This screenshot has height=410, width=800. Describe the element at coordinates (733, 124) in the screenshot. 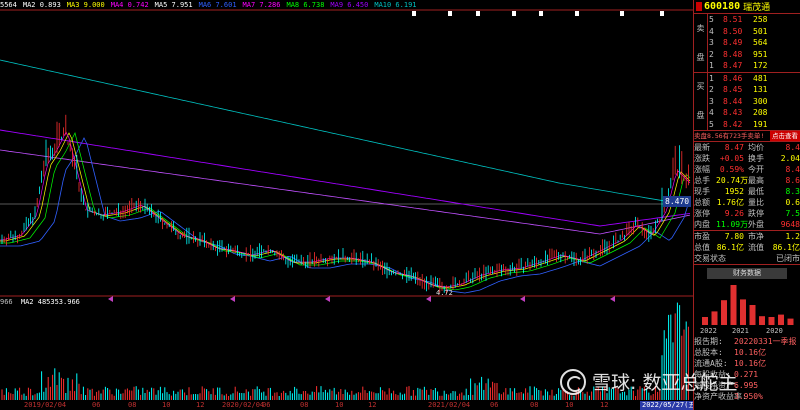

I see `order-price: 8.42` at that location.